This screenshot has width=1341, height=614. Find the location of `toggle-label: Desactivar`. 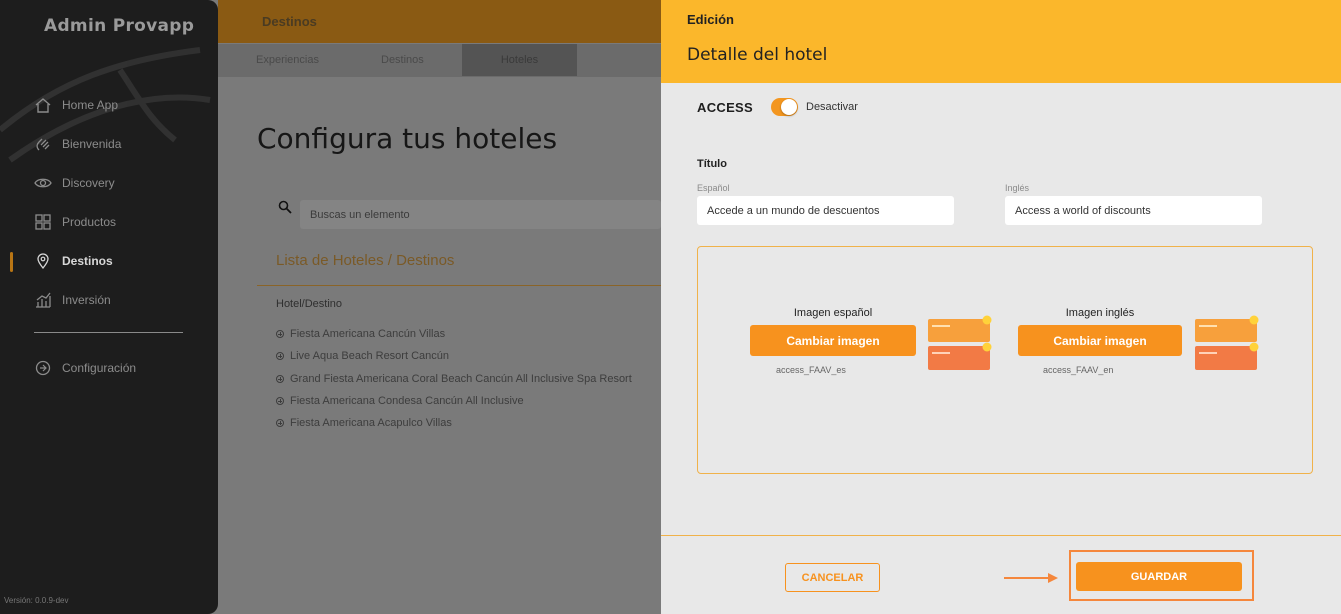

toggle-label: Desactivar is located at coordinates (832, 107).